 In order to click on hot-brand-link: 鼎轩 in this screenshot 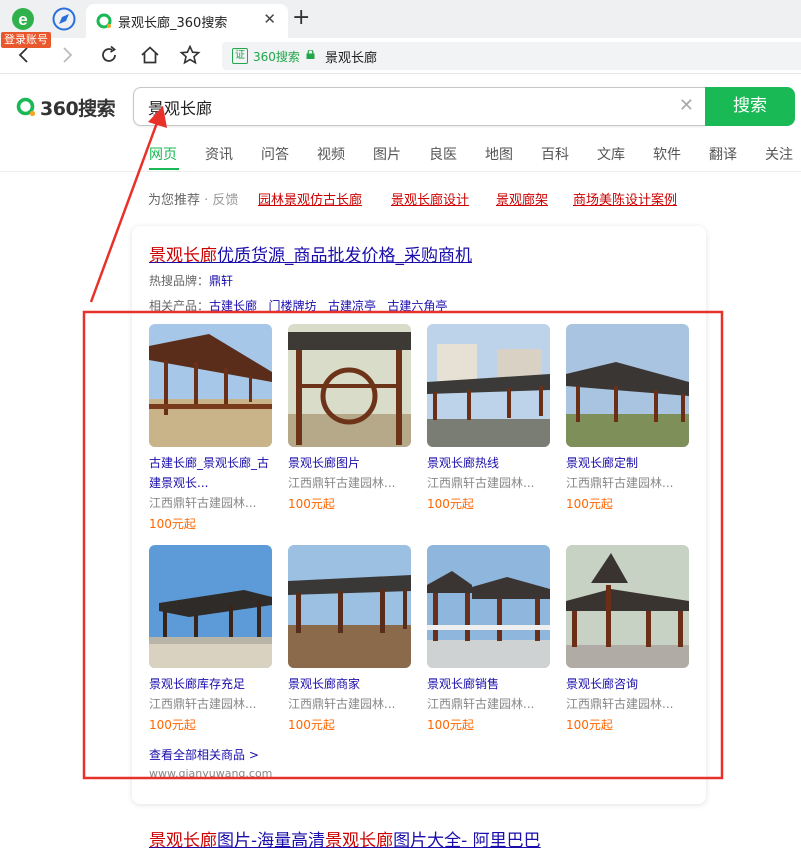, I will do `click(221, 281)`.